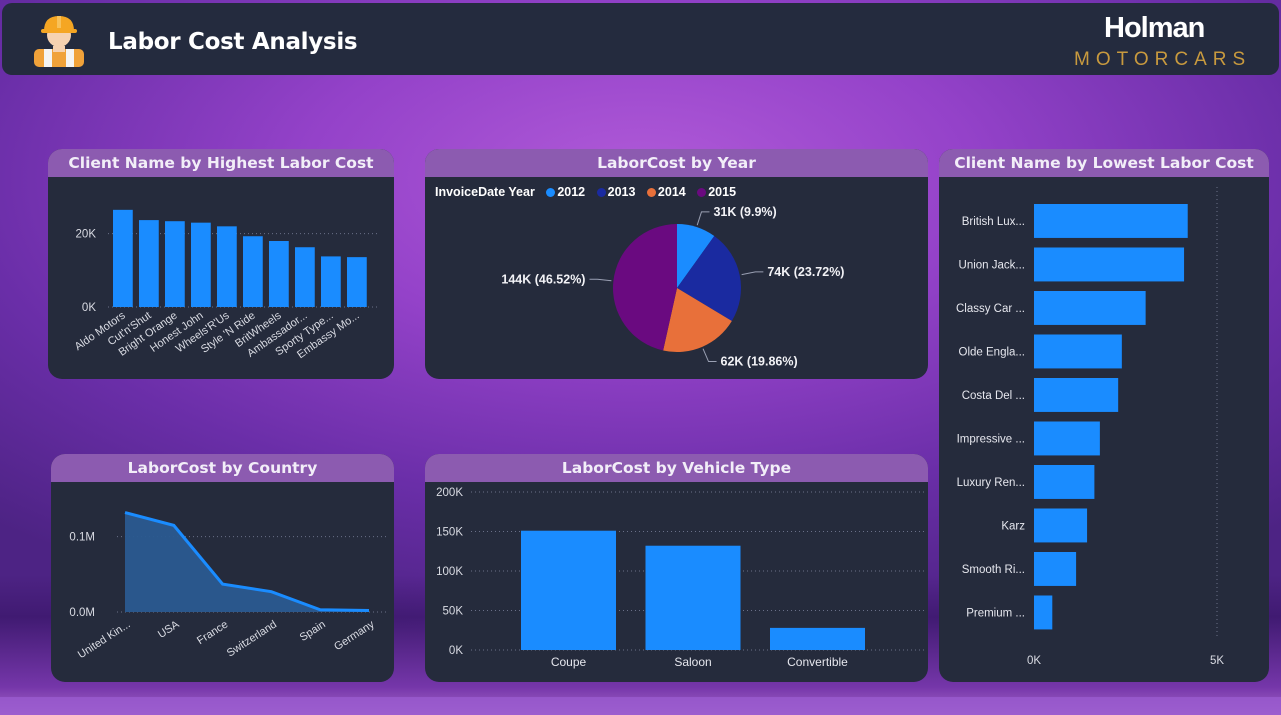 This screenshot has width=1281, height=715. I want to click on x-tick-label: 0K, so click(1034, 661).